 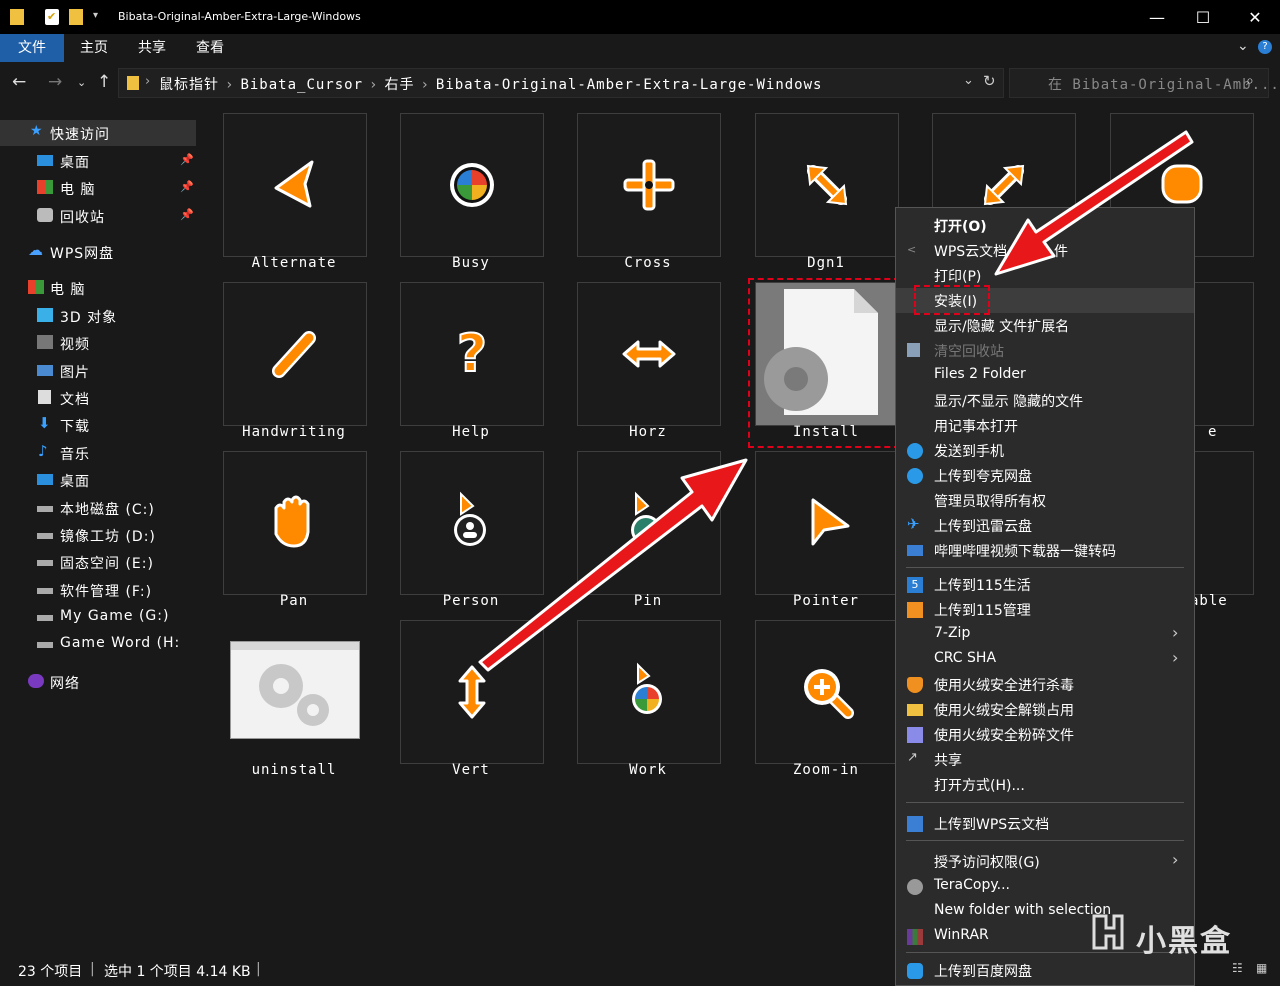 I want to click on arrow-to-install-file, so click(x=613, y=565).